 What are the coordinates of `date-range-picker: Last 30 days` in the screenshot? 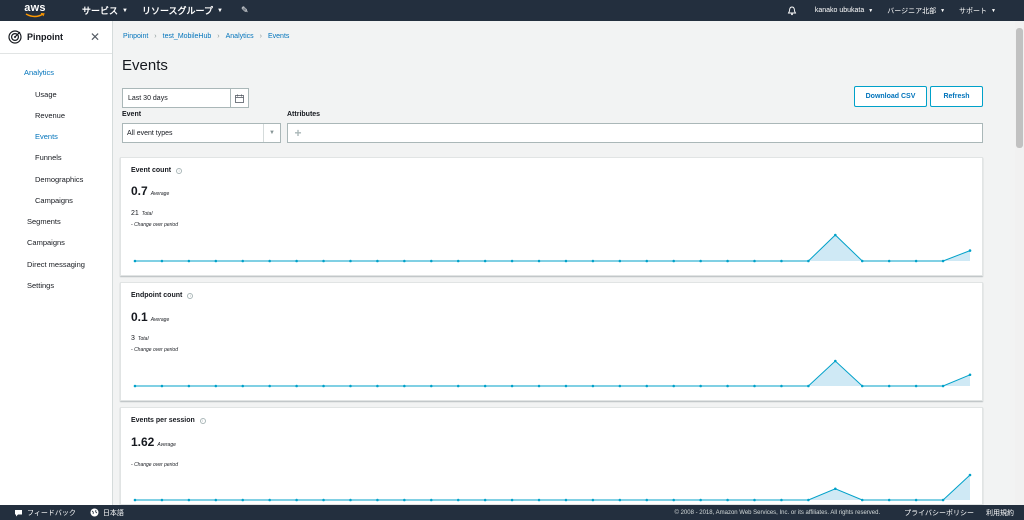 It's located at (185, 98).